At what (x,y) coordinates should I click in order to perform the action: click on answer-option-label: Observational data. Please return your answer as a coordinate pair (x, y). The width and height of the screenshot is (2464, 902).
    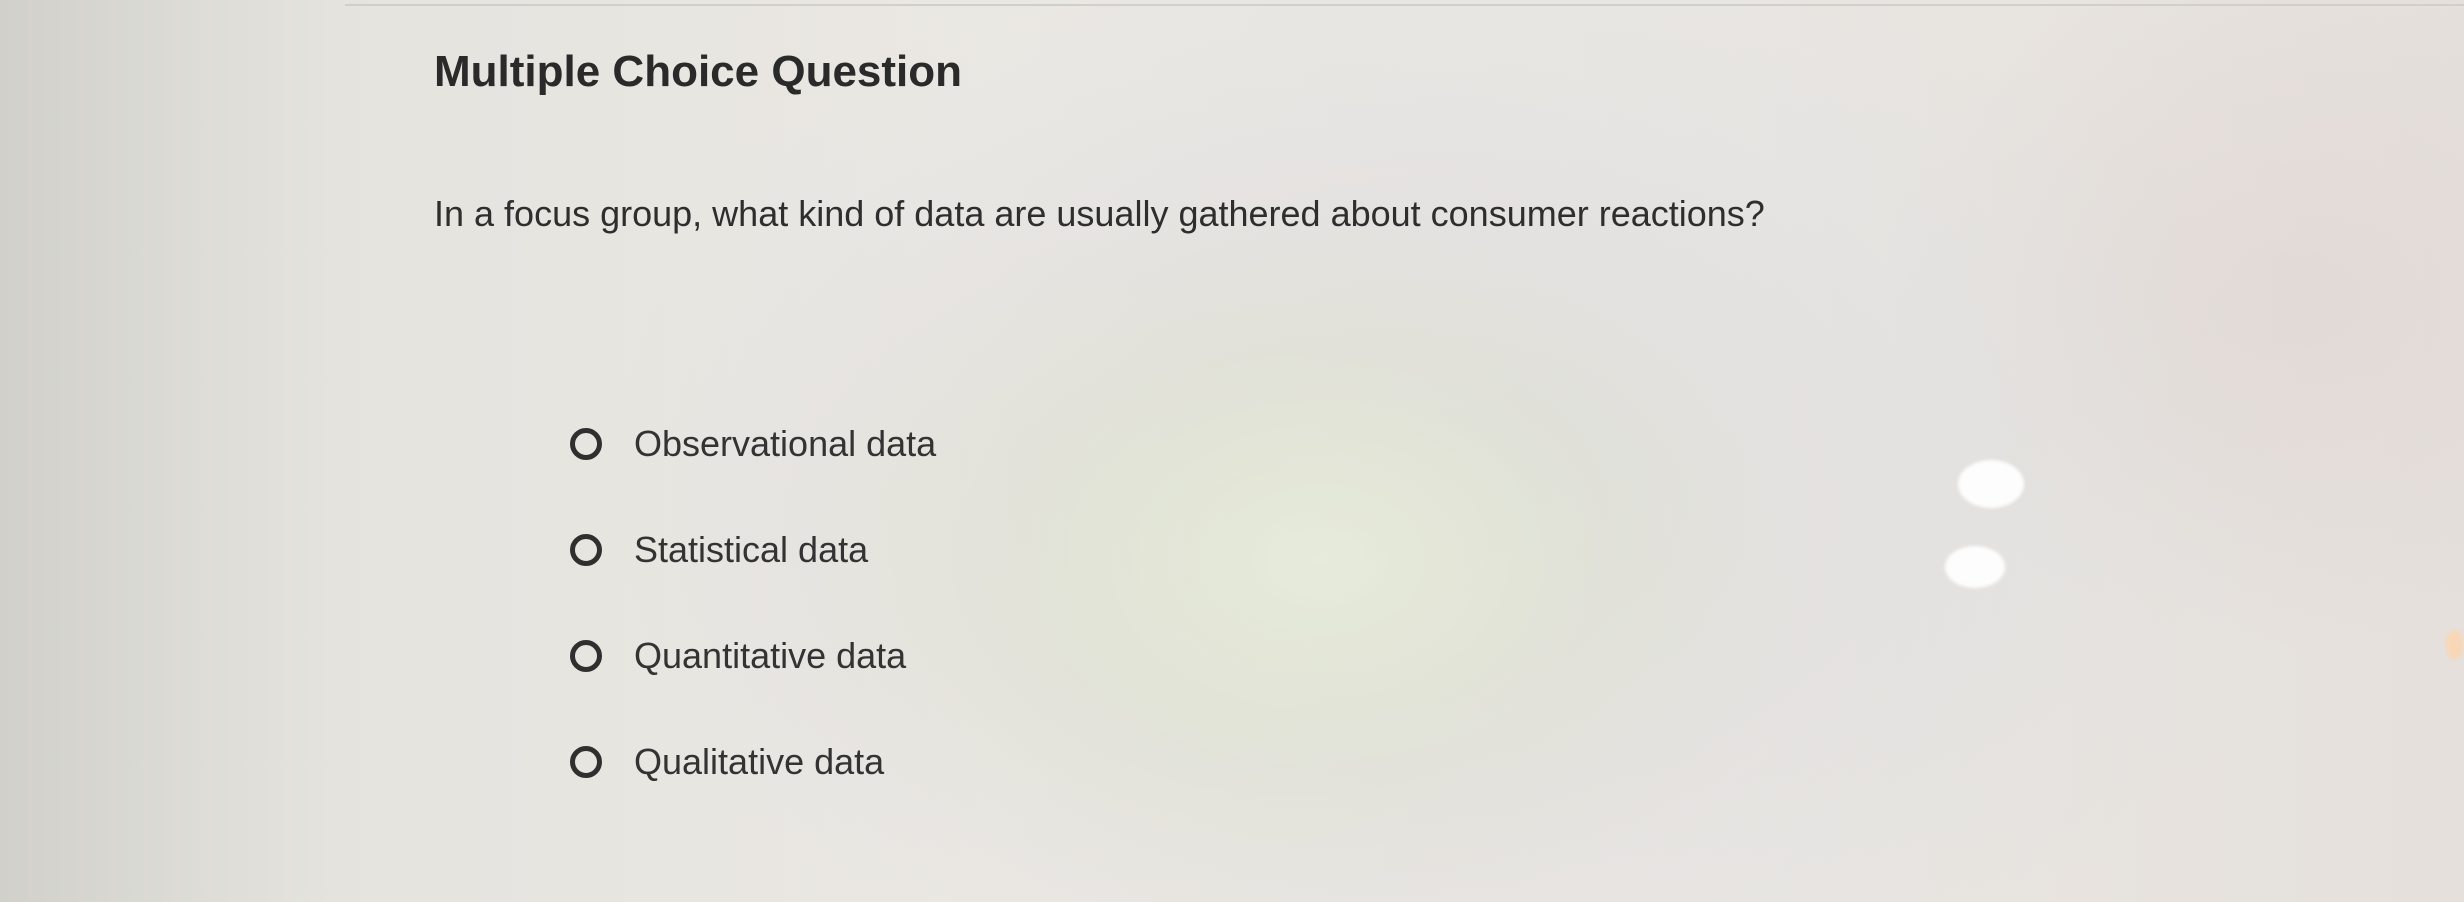
    Looking at the image, I should click on (785, 443).